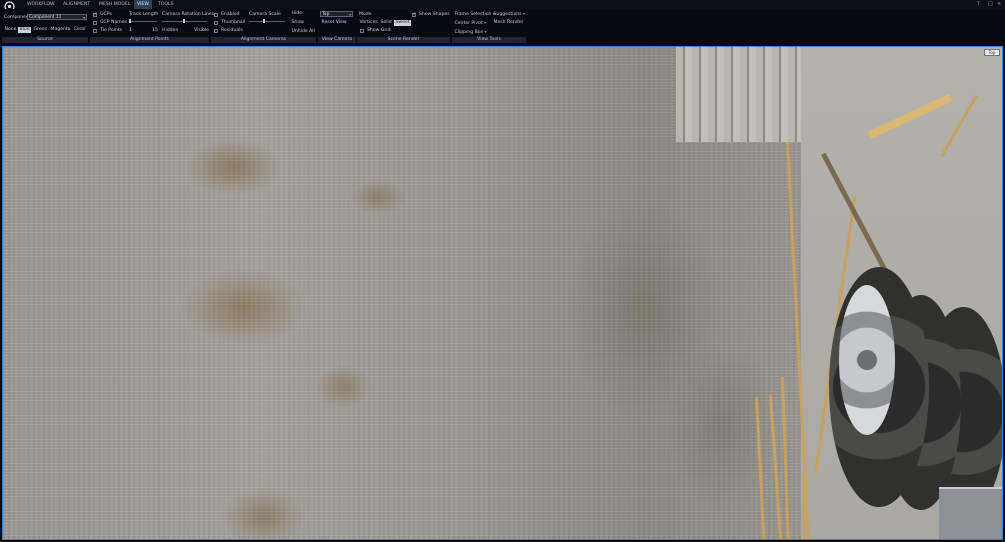 Image resolution: width=1005 pixels, height=542 pixels. What do you see at coordinates (202, 30) in the screenshot?
I see `camera-rotation-visible-label: Visible` at bounding box center [202, 30].